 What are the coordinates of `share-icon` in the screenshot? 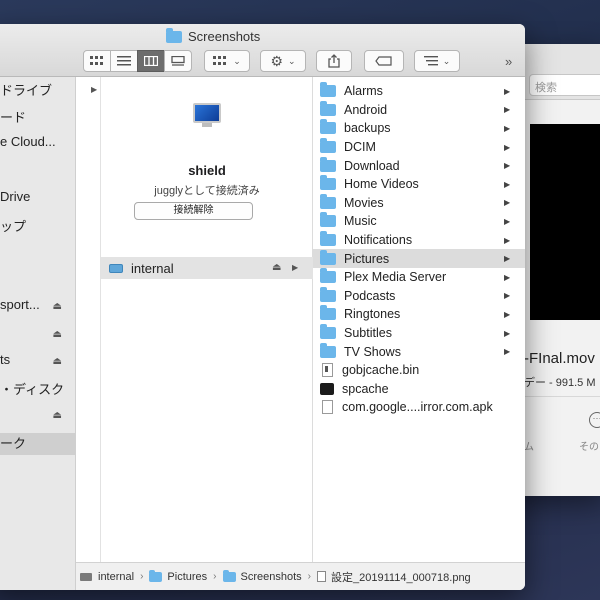 It's located at (334, 61).